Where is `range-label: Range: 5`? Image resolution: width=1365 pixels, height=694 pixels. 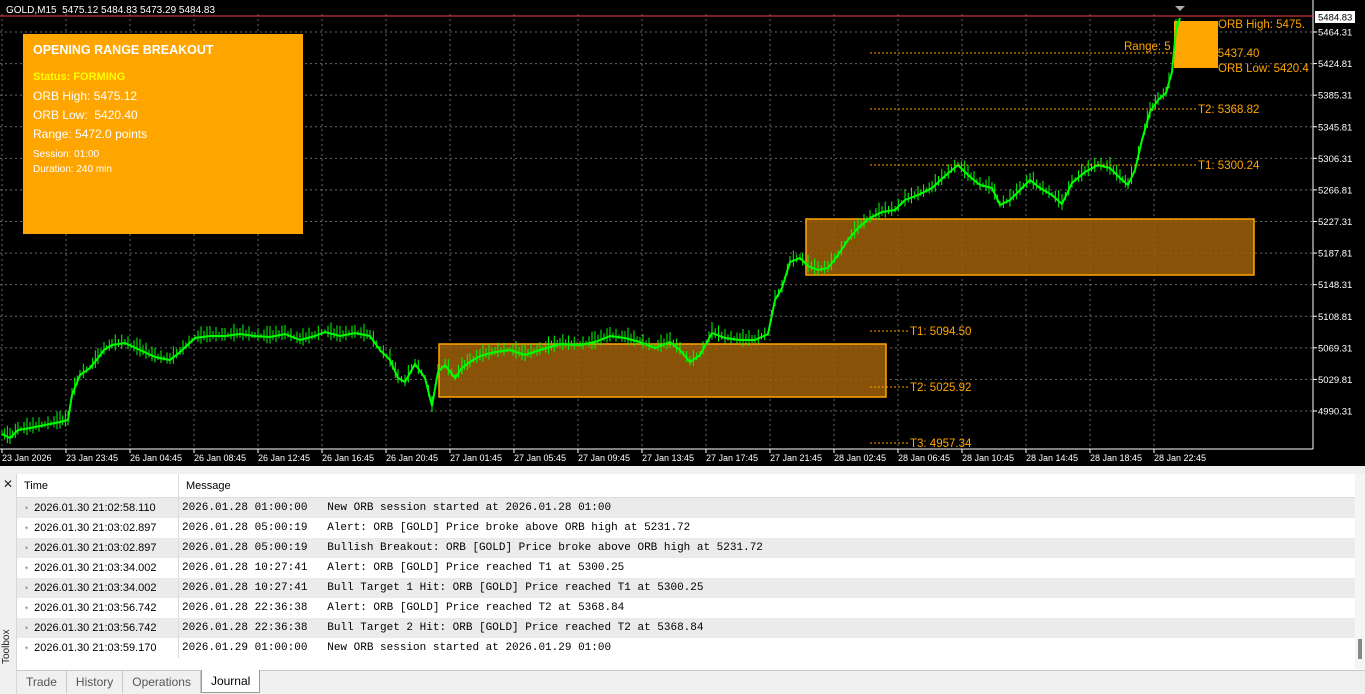
range-label: Range: 5 is located at coordinates (1147, 47).